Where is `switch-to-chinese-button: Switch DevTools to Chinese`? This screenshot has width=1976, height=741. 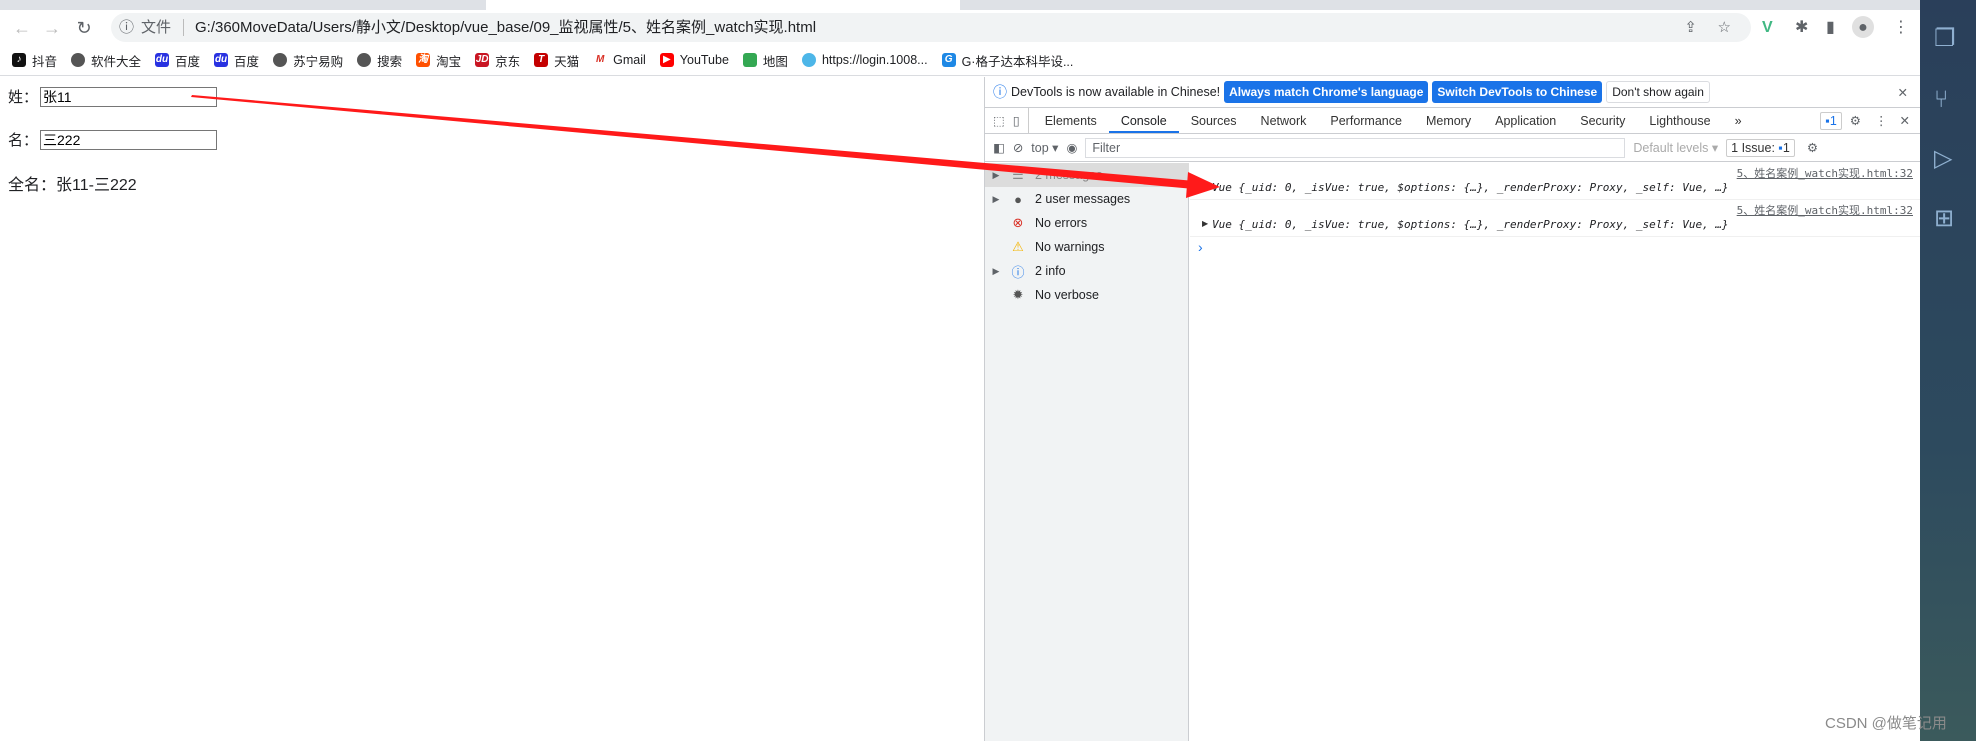
switch-to-chinese-button: Switch DevTools to Chinese is located at coordinates (1517, 92).